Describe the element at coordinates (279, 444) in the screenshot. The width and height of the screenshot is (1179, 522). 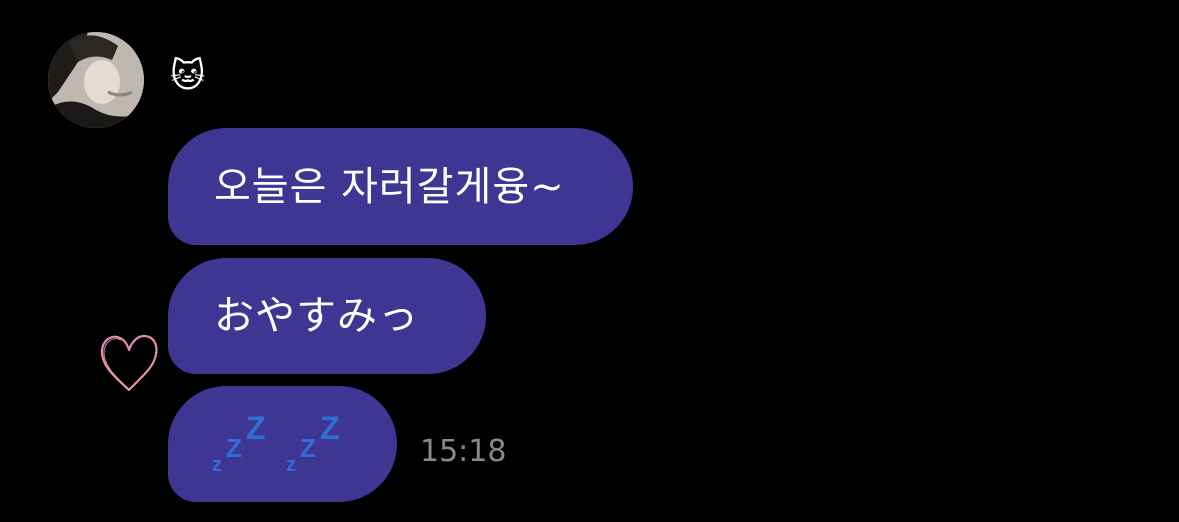
I see `zzz-emoji-pair: z Z Z z Z Z` at that location.